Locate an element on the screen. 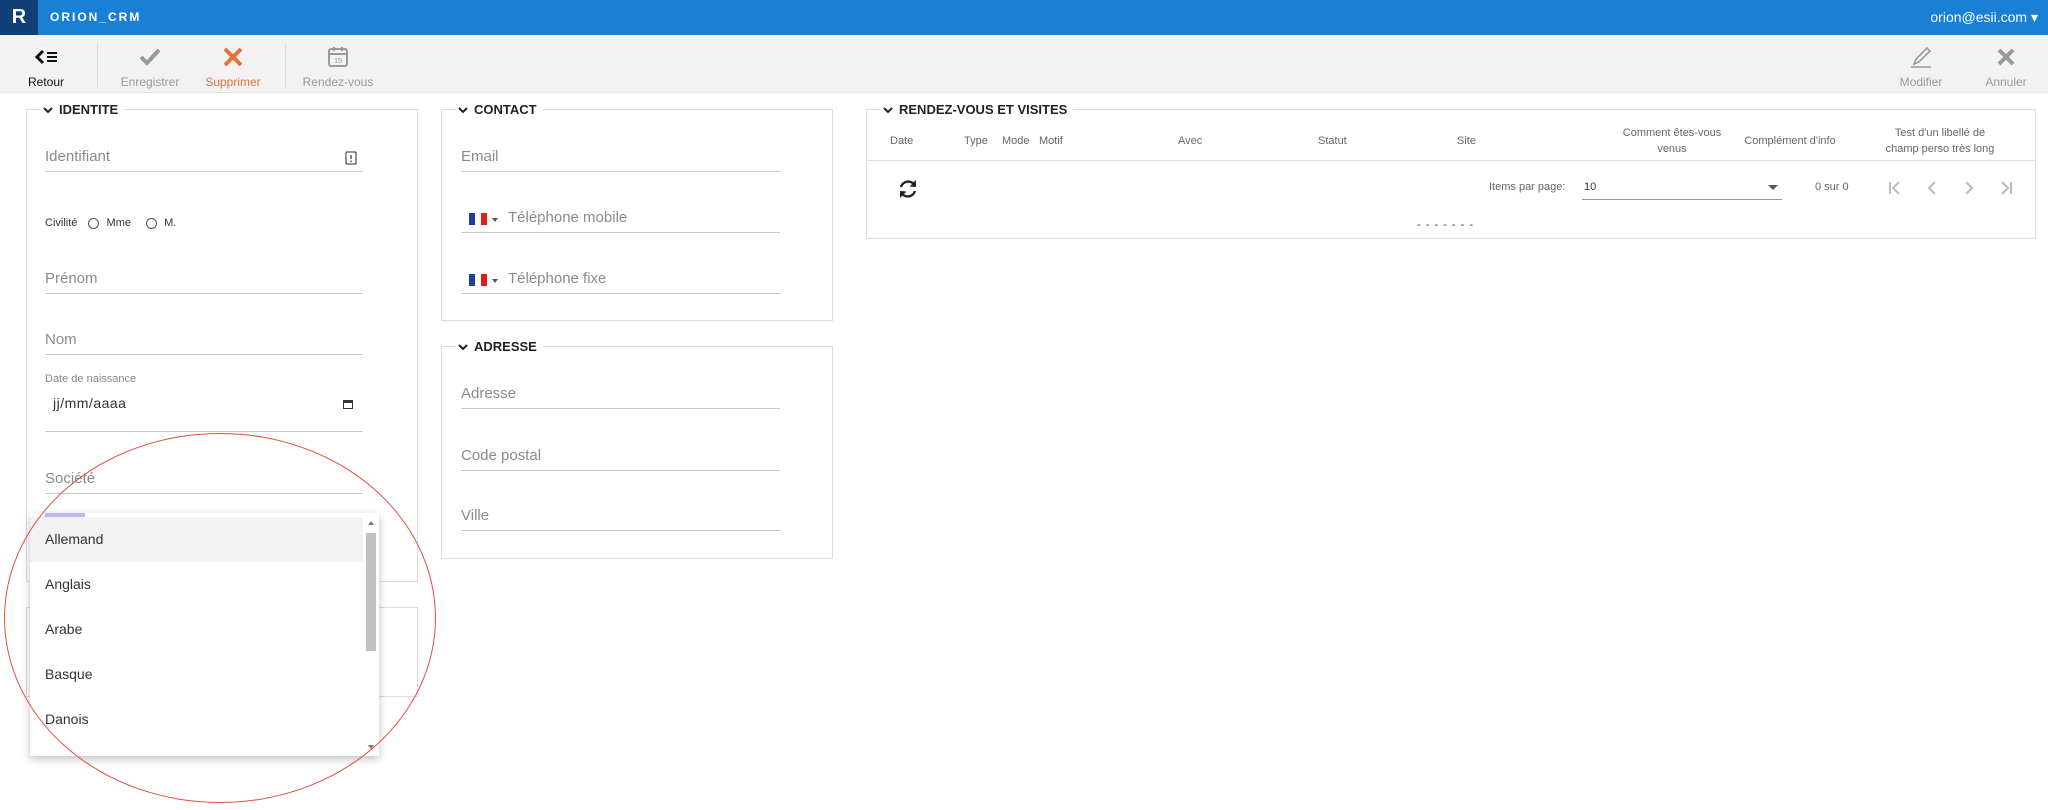 The width and height of the screenshot is (2048, 810). cancel-button: Annuler is located at coordinates (2006, 64).